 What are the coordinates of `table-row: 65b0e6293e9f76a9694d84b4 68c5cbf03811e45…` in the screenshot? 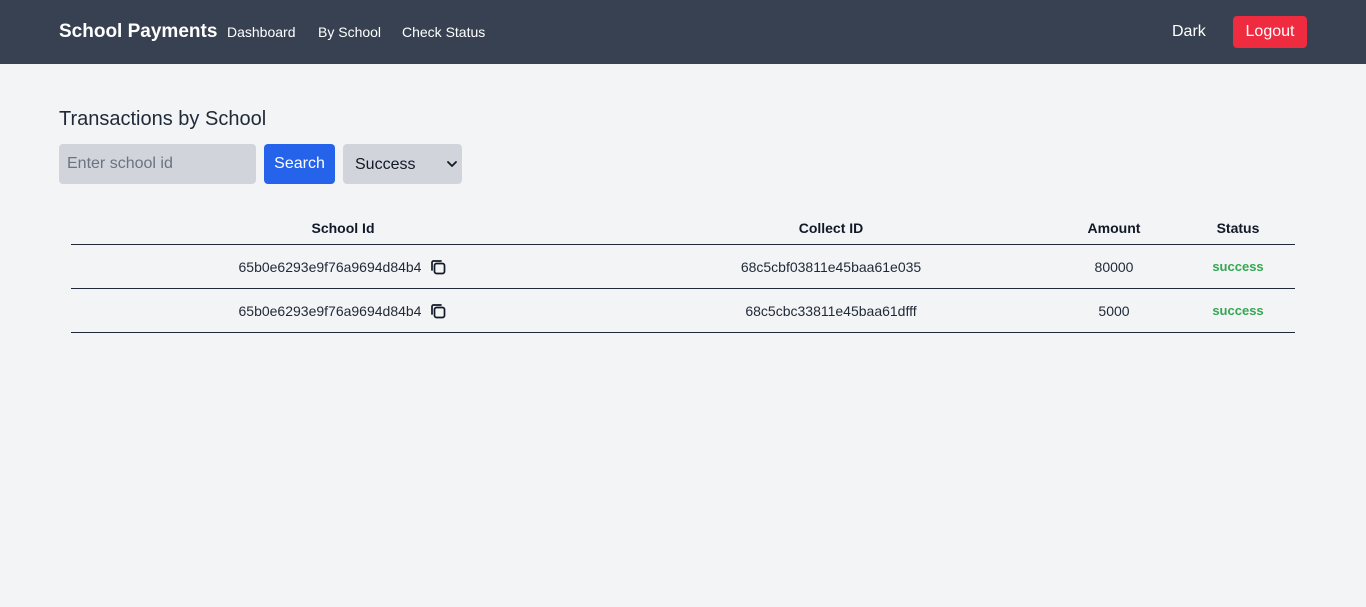 It's located at (683, 267).